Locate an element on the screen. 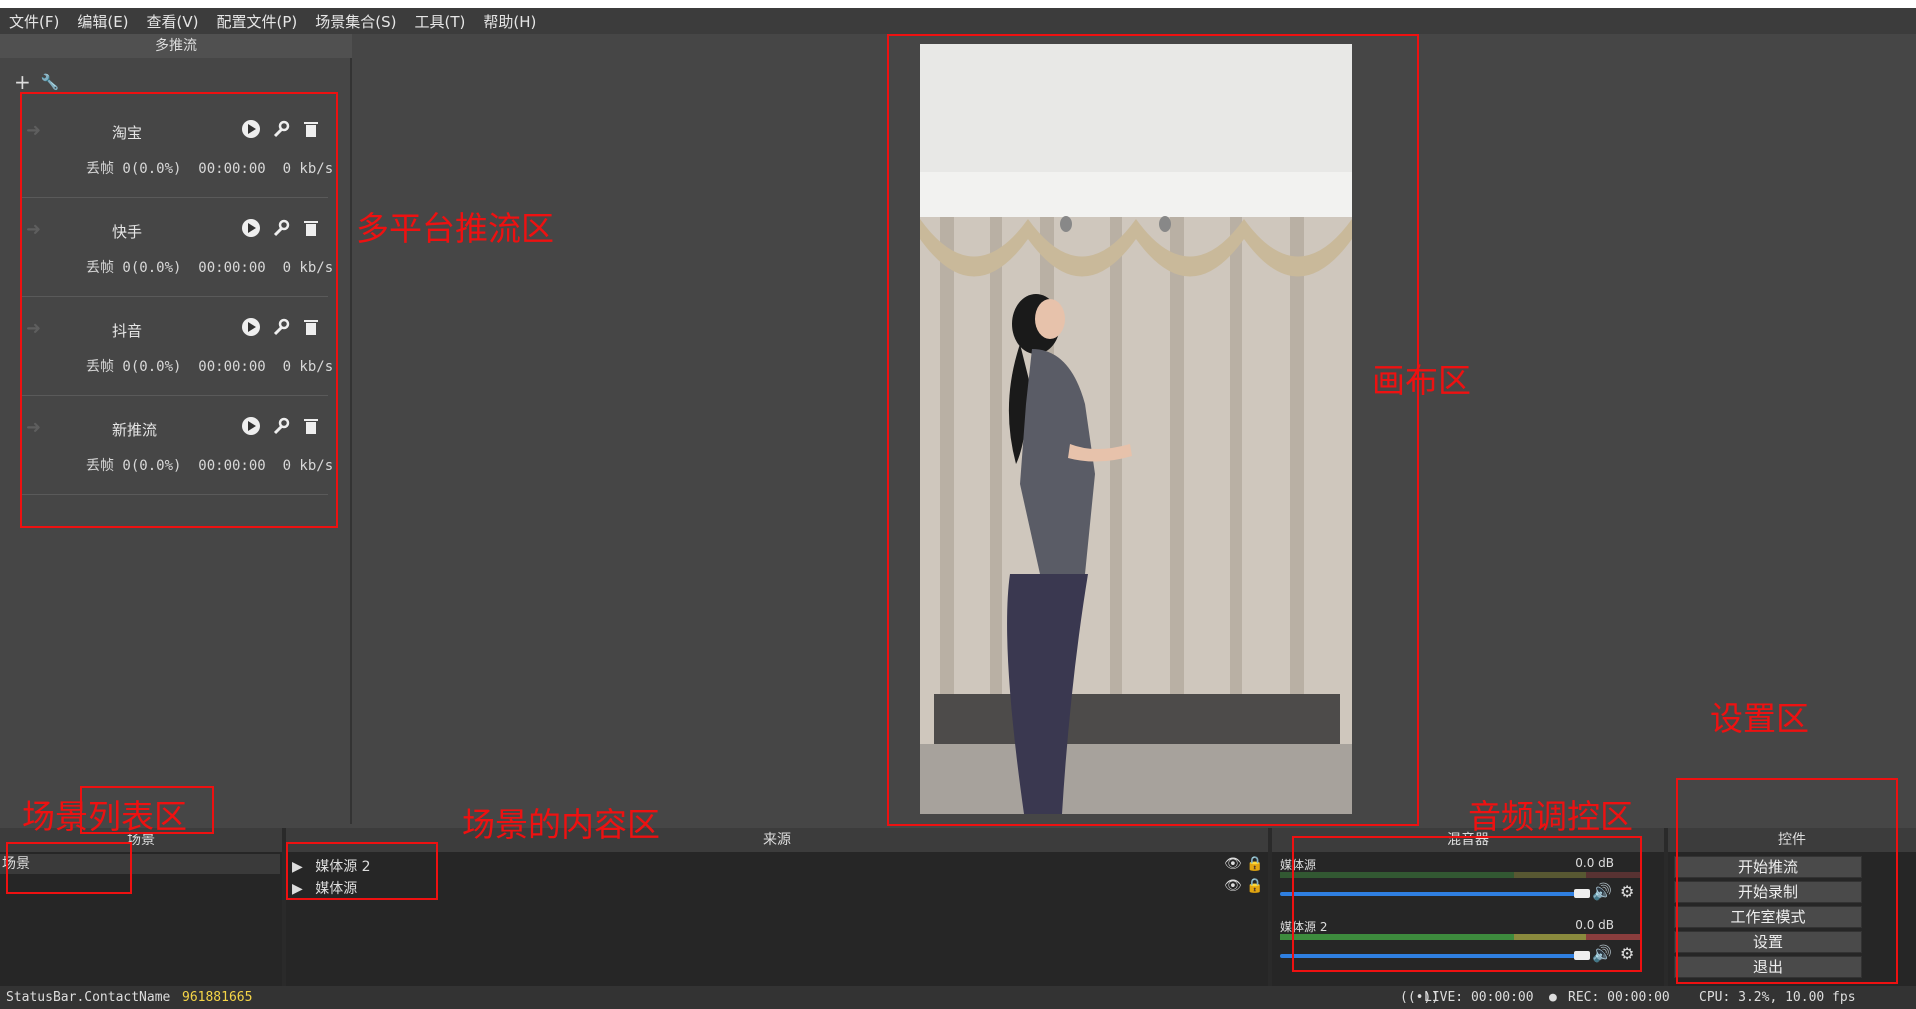 This screenshot has height=1009, width=1916. annotation-label-scene-list: 场景列表区 is located at coordinates (104, 816).